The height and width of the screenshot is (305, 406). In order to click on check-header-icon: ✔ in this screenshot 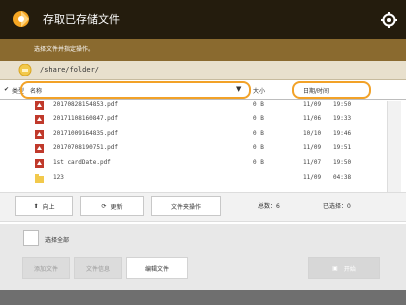, I will do `click(7, 89)`.